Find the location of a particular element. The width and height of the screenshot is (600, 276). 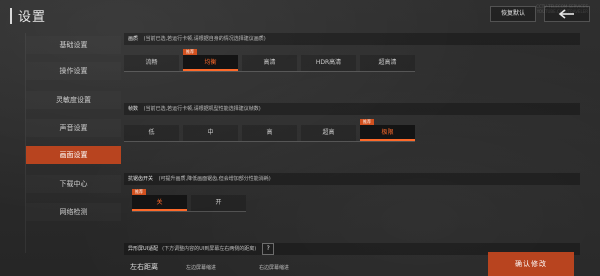

ui-margin-description: (下方调整内容的UI到屏幕左右两侧的距离) is located at coordinates (209, 249).